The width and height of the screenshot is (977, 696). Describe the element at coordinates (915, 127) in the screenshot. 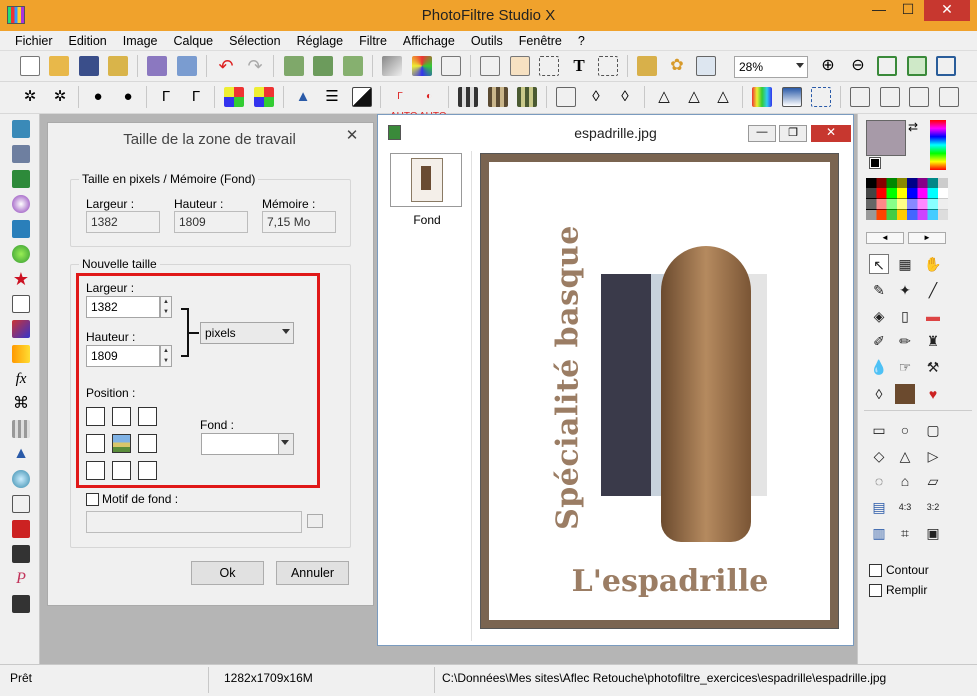

I see `swap-colors-icon: ⇄` at that location.